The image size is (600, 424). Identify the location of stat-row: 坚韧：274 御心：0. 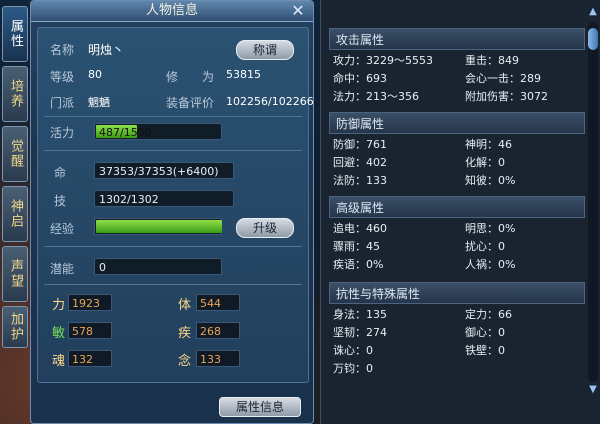
(457, 331).